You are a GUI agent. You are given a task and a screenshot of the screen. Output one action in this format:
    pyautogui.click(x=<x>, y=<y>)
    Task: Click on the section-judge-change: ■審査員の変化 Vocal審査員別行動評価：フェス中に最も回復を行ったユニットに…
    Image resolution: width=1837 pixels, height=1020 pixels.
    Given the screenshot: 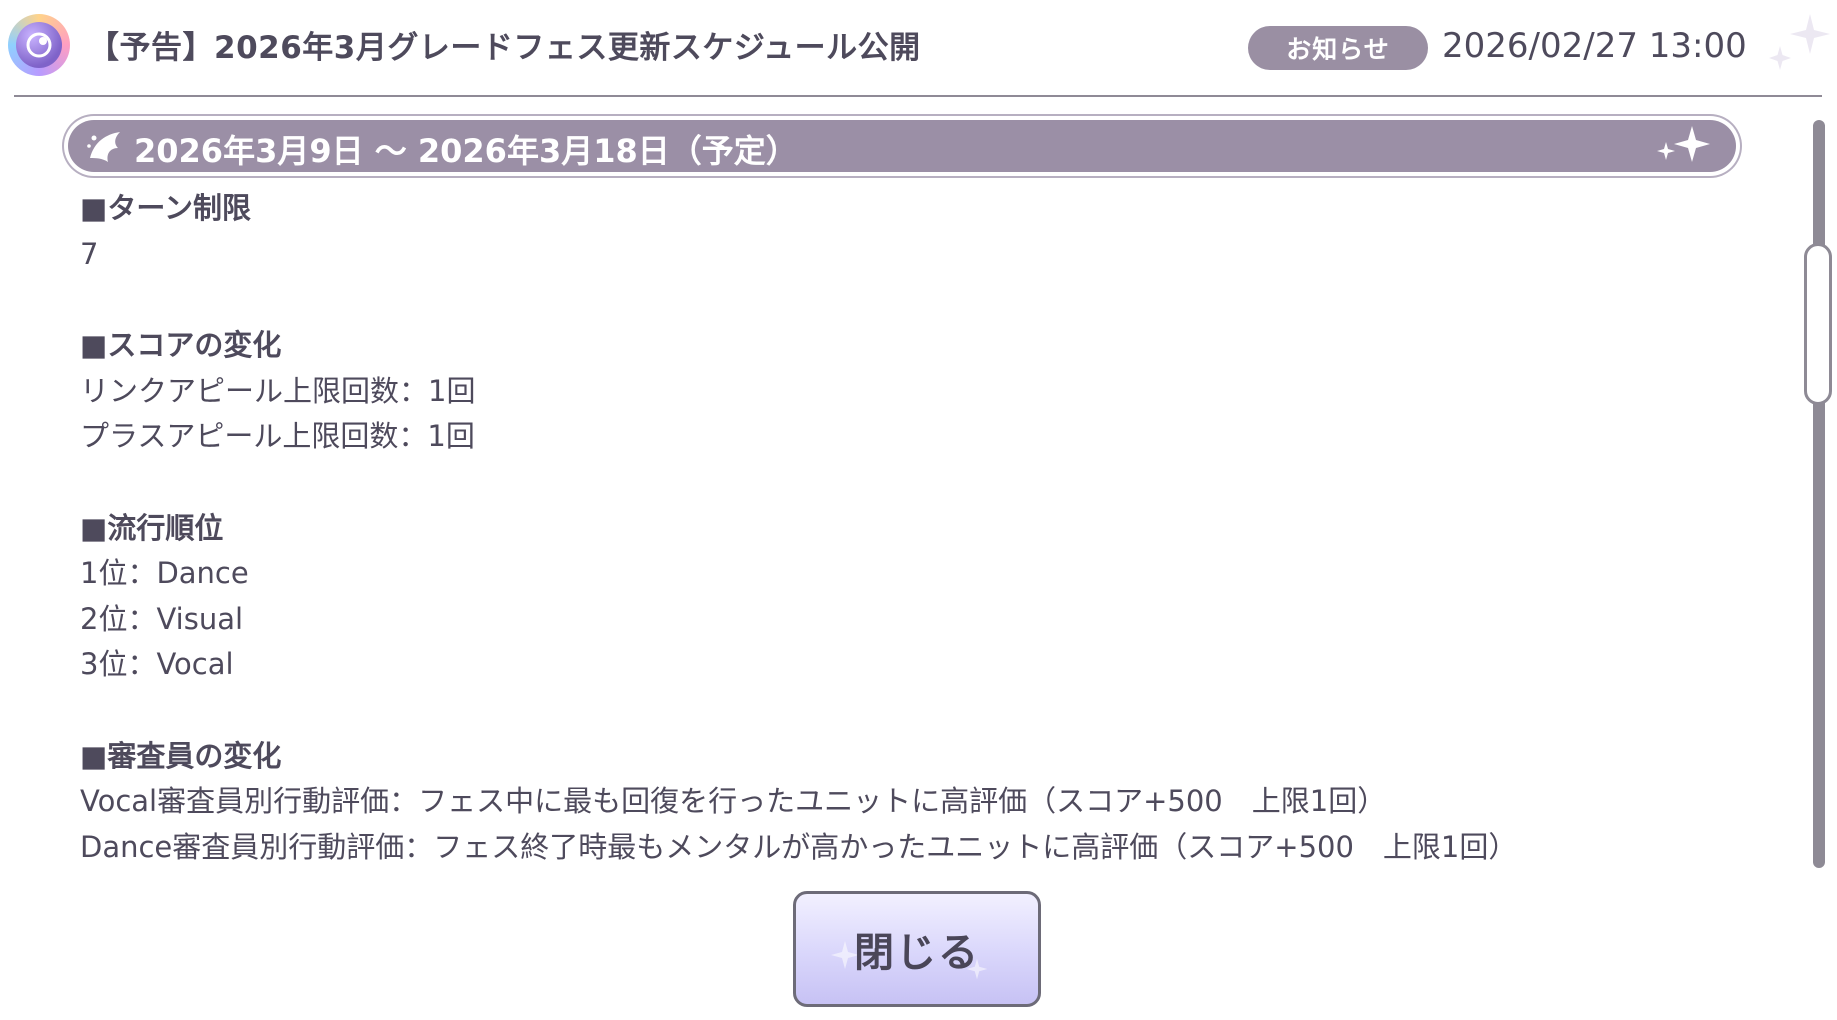 What is the action you would take?
    pyautogui.click(x=930, y=800)
    